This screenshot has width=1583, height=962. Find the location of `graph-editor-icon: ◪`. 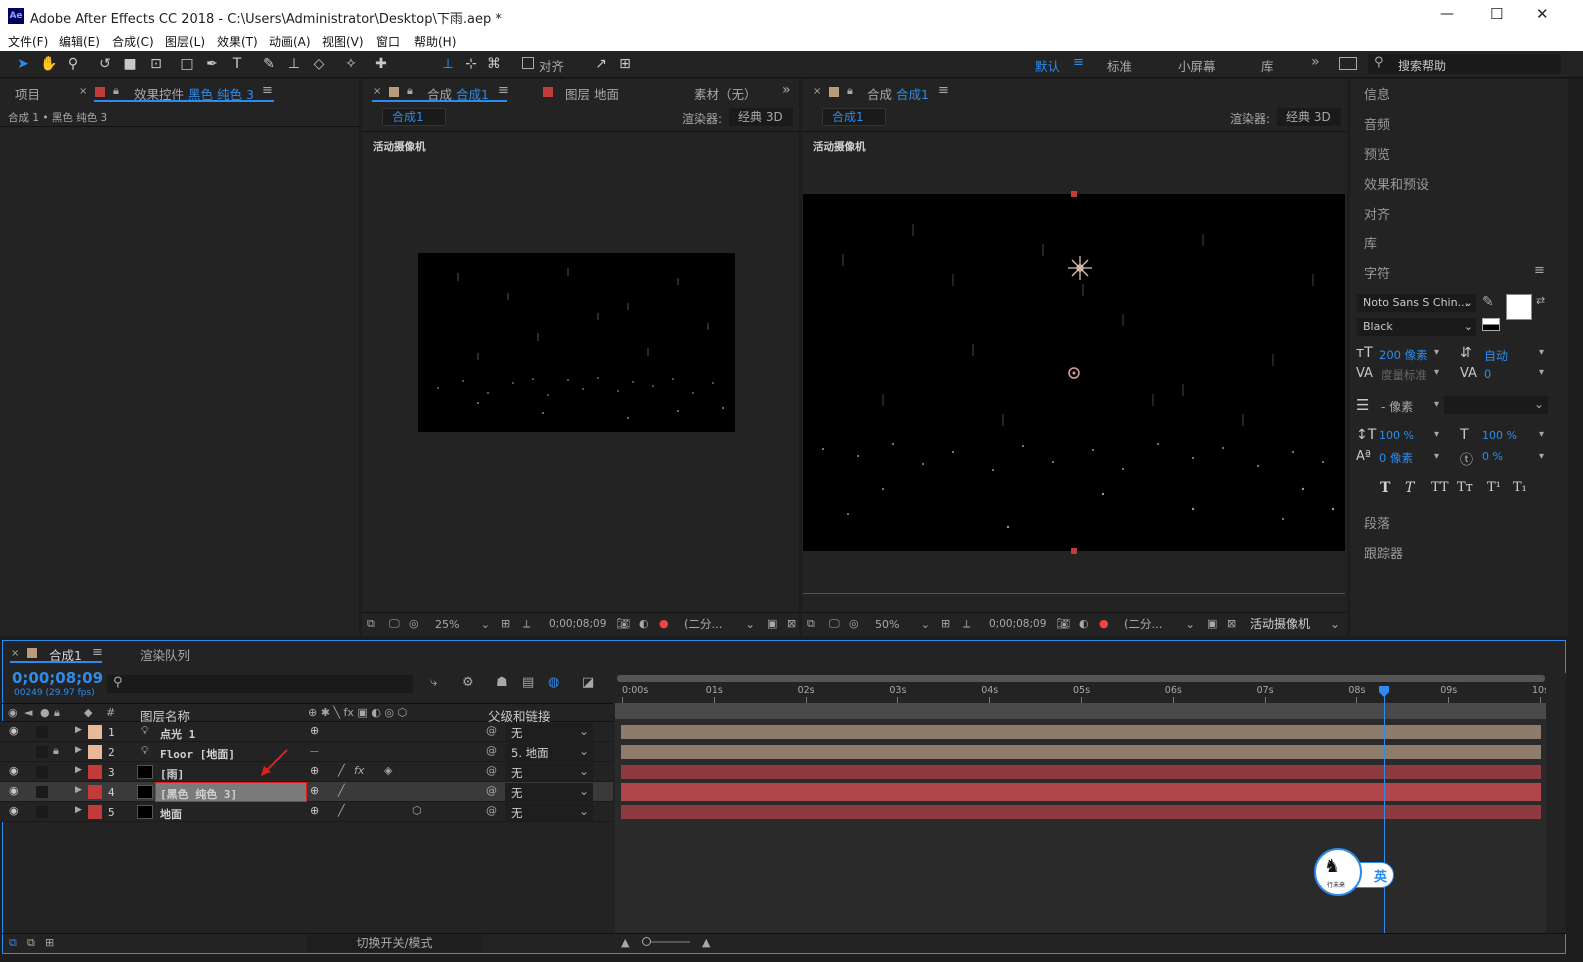

graph-editor-icon: ◪ is located at coordinates (588, 682).